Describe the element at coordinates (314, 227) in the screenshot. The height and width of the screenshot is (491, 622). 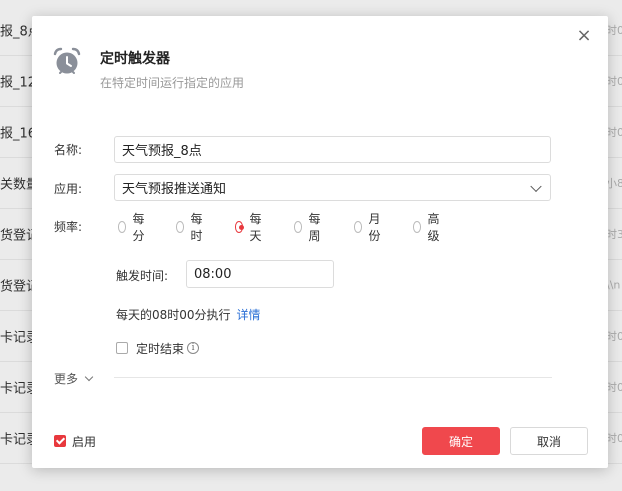
I see `radio-label: 每周` at that location.